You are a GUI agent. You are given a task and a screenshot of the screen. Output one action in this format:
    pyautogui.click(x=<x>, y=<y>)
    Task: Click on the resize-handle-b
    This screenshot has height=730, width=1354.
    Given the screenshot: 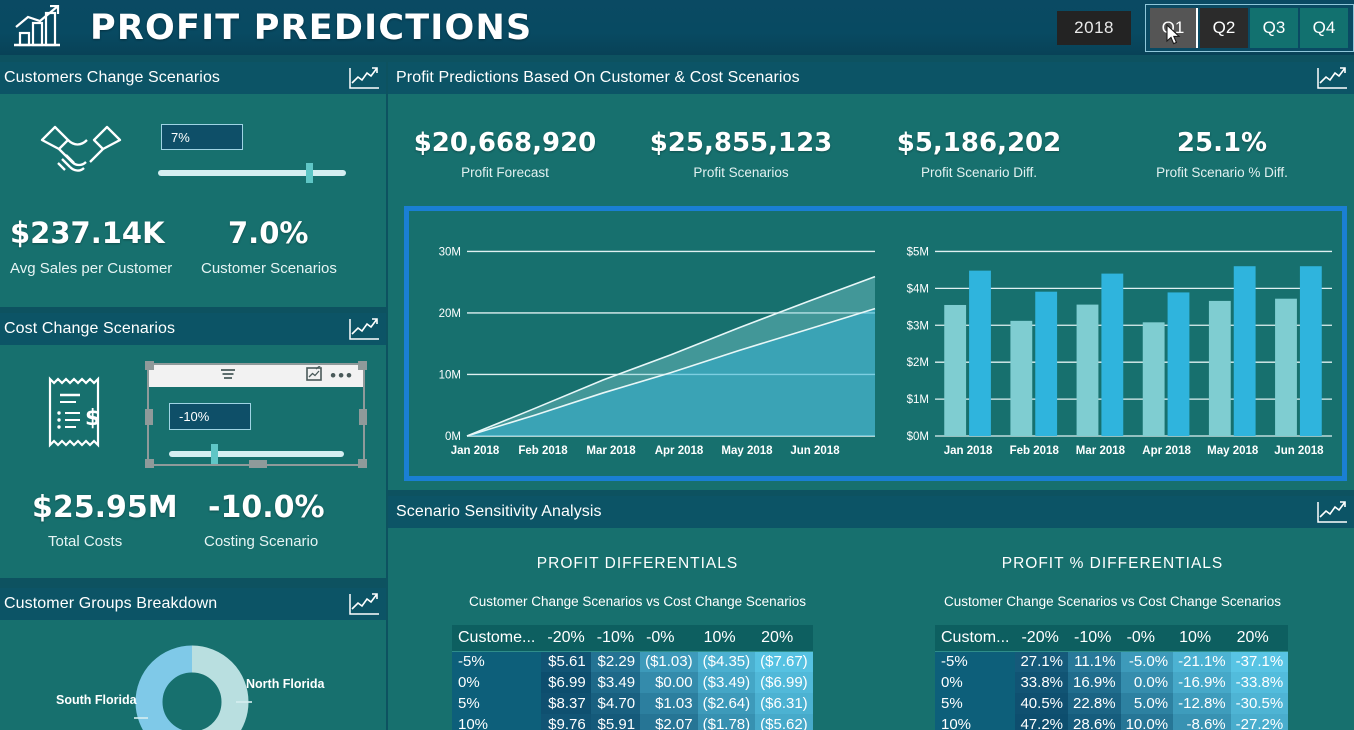 What is the action you would take?
    pyautogui.click(x=258, y=464)
    